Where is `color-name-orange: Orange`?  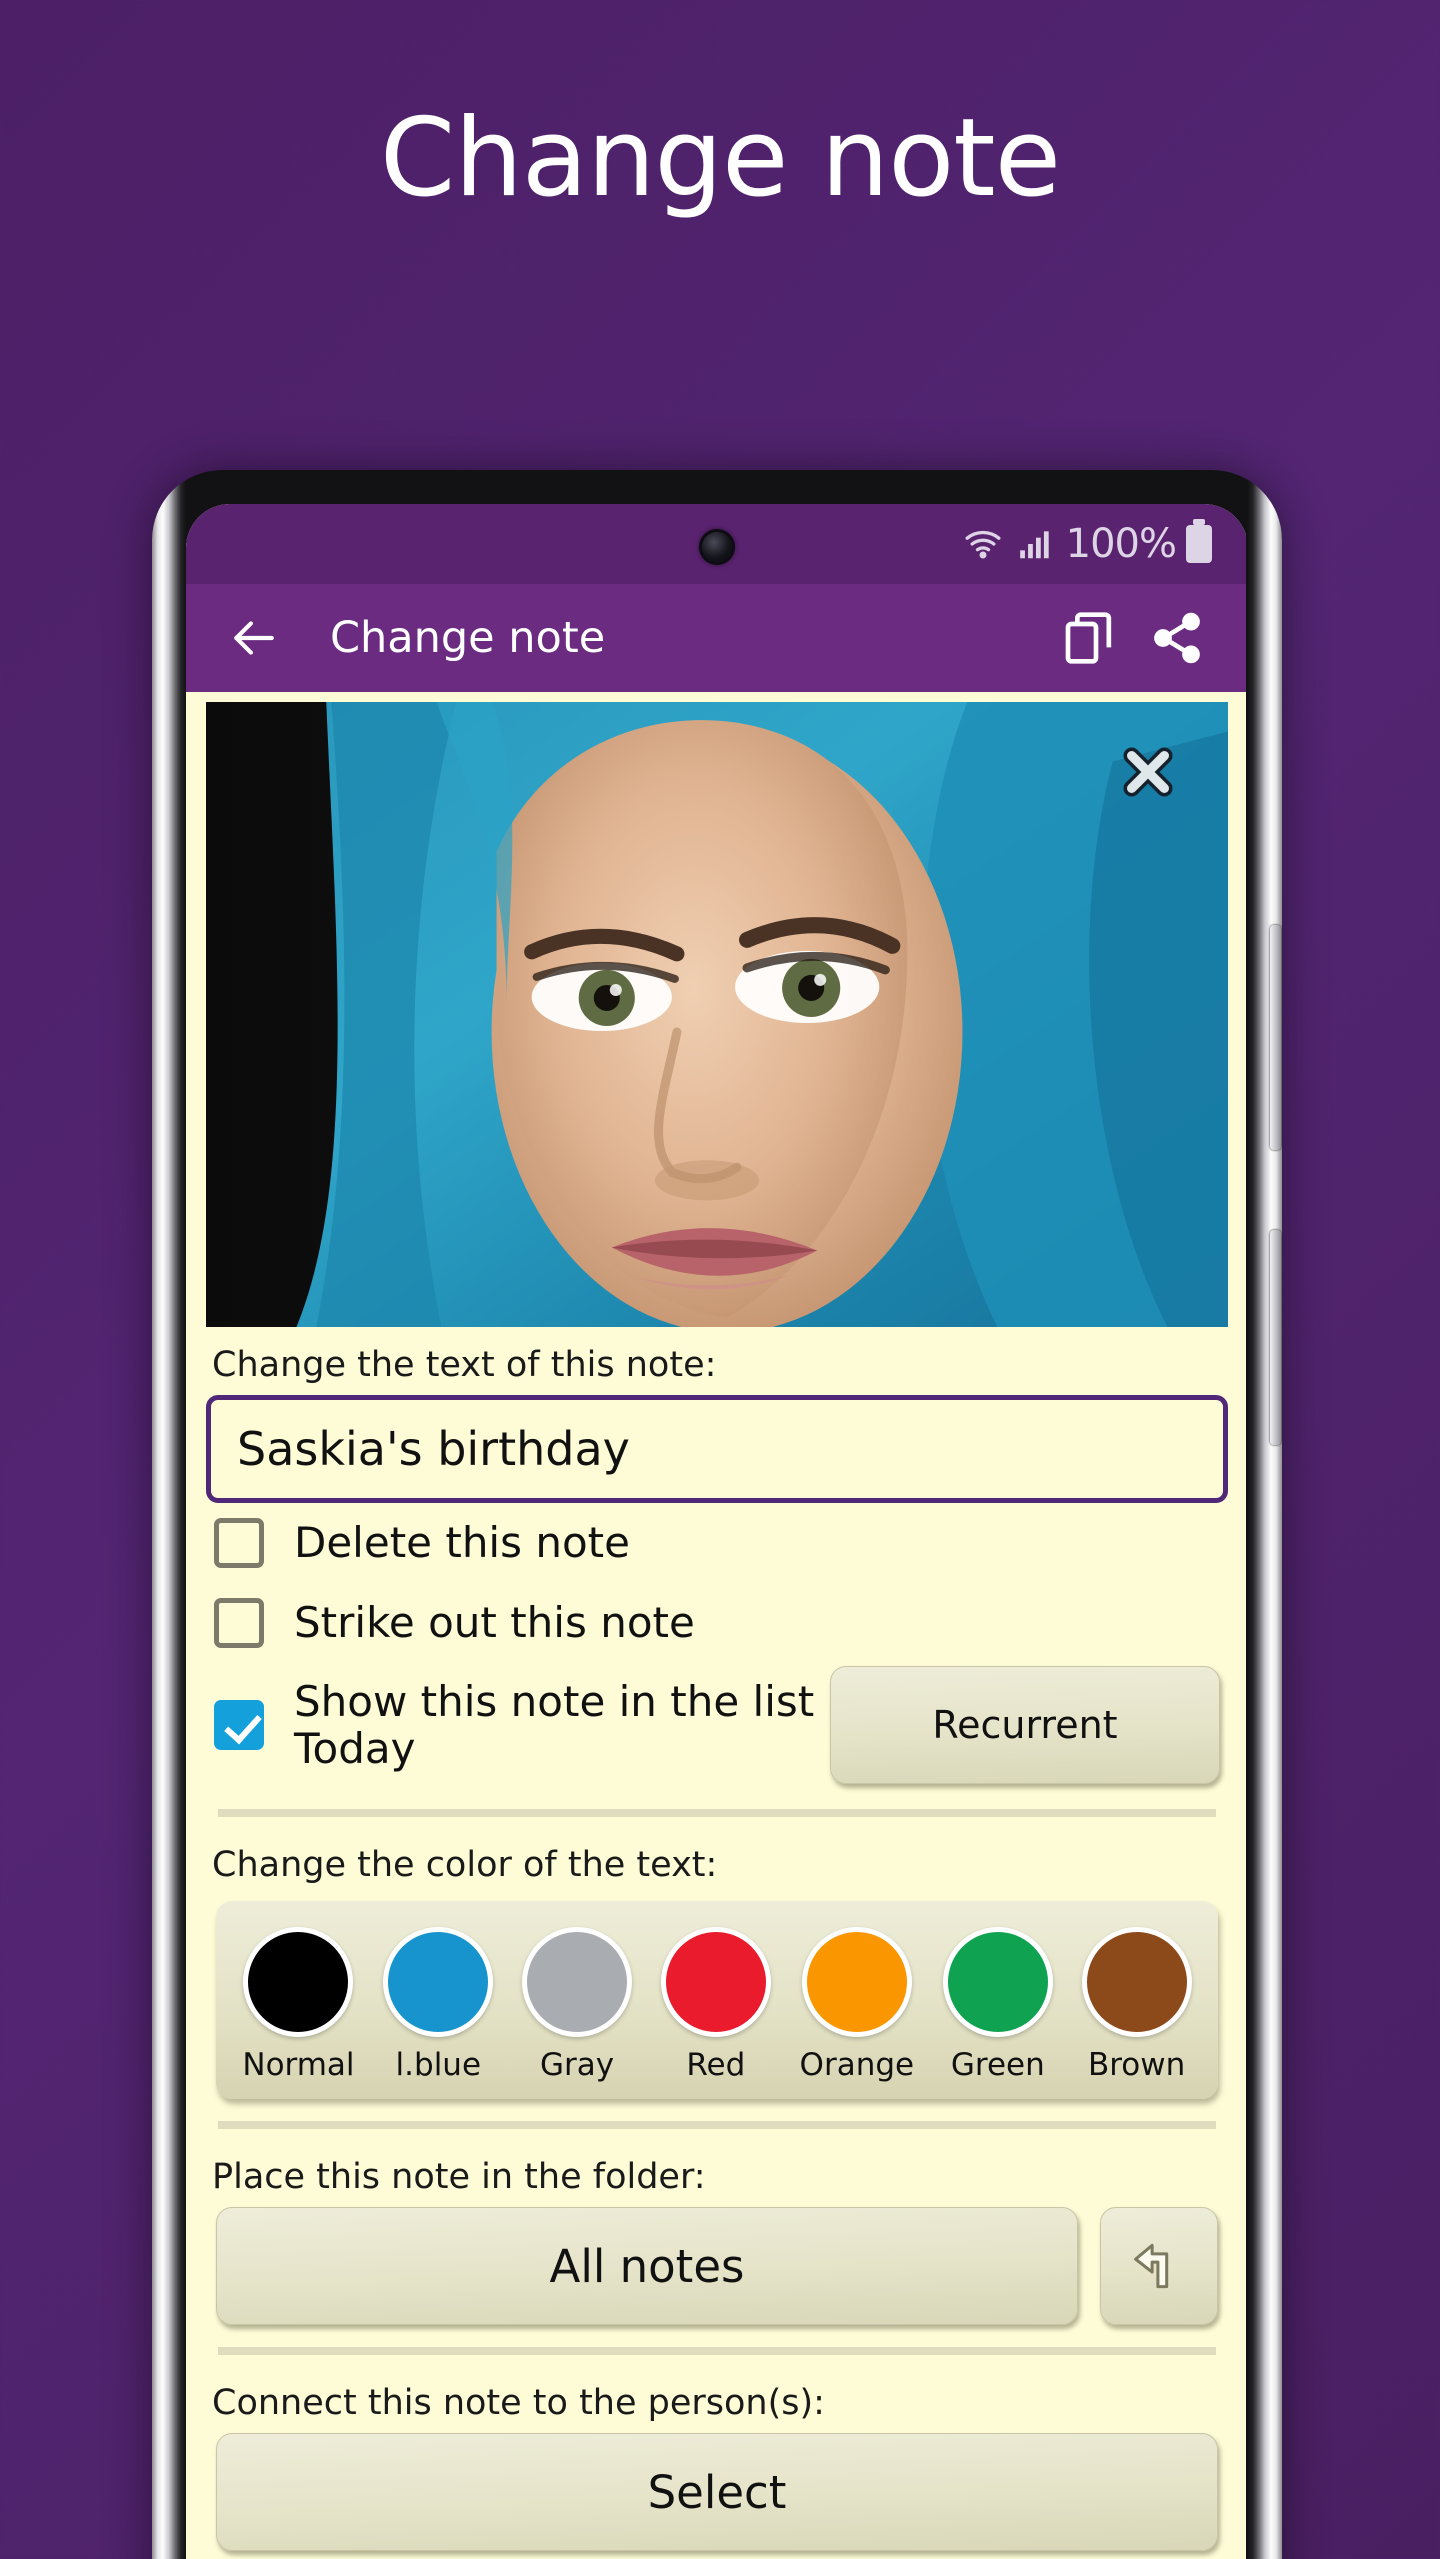 color-name-orange: Orange is located at coordinates (857, 2065).